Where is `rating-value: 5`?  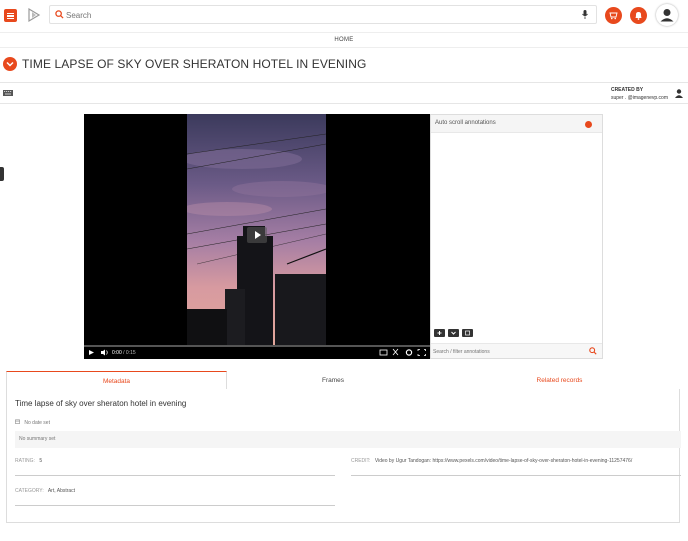
rating-value: 5 is located at coordinates (41, 461).